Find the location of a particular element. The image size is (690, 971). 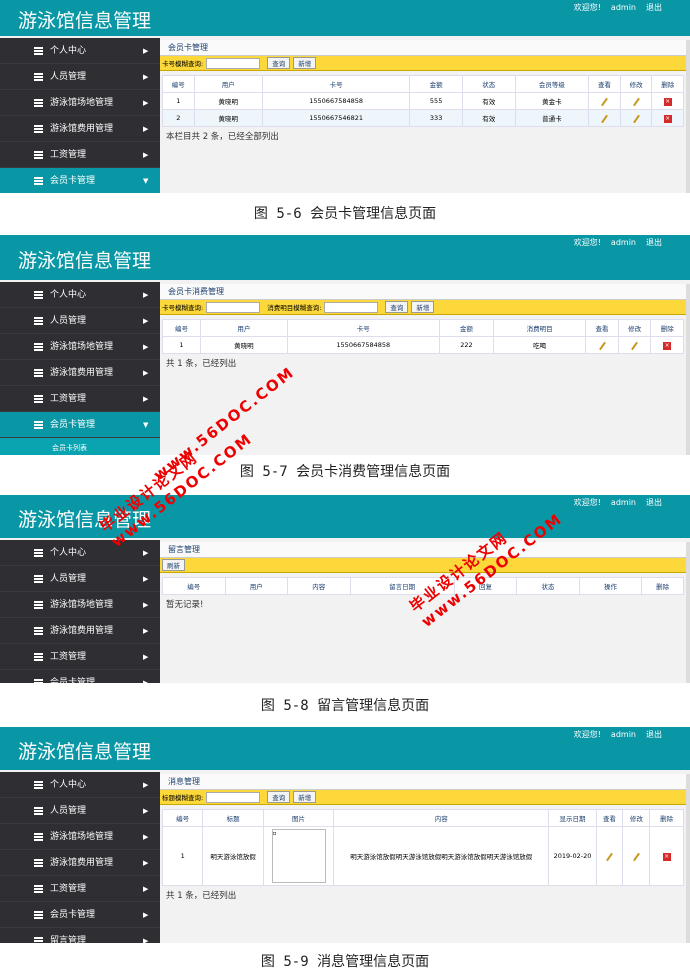

column-header: 编号 is located at coordinates (178, 84).